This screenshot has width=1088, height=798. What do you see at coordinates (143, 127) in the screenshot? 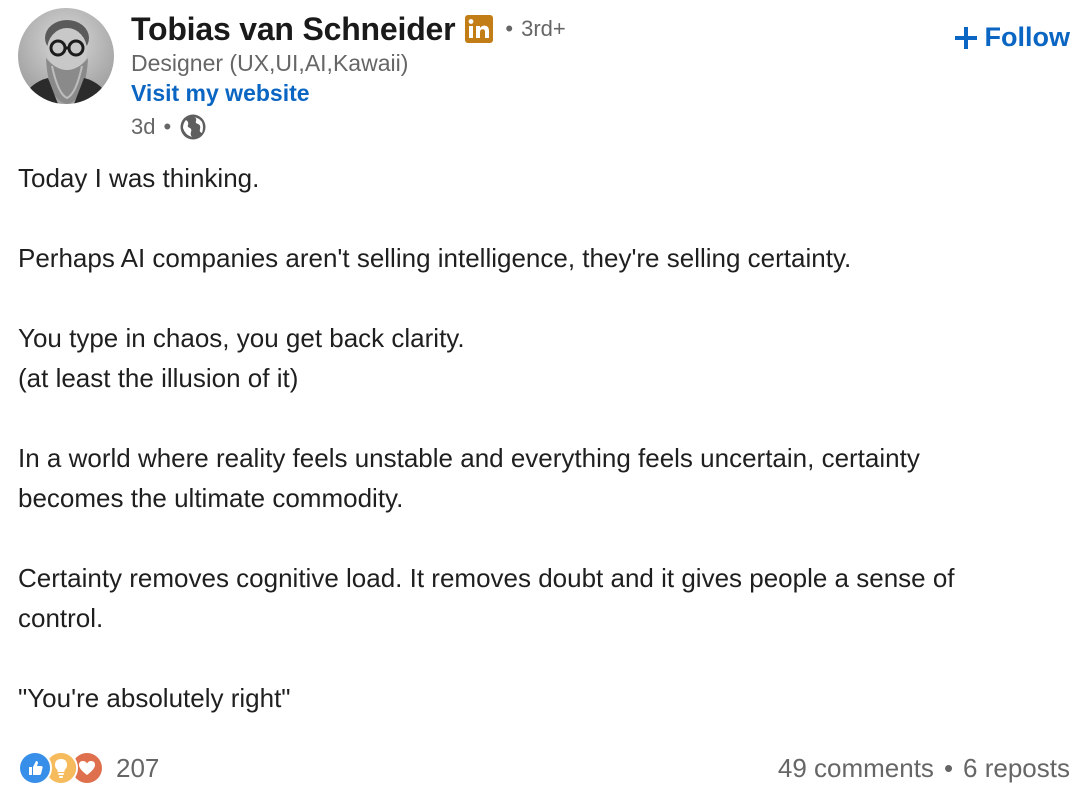
I see `post-time: 3d` at bounding box center [143, 127].